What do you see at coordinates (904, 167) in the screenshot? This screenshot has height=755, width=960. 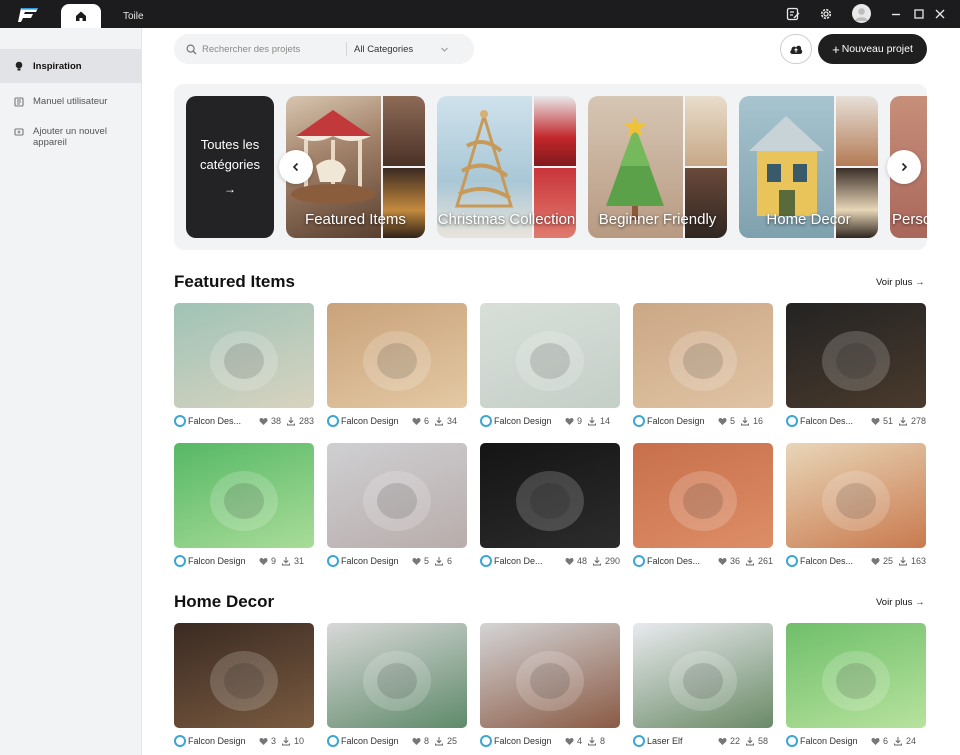 I see `carousel-next-button` at bounding box center [904, 167].